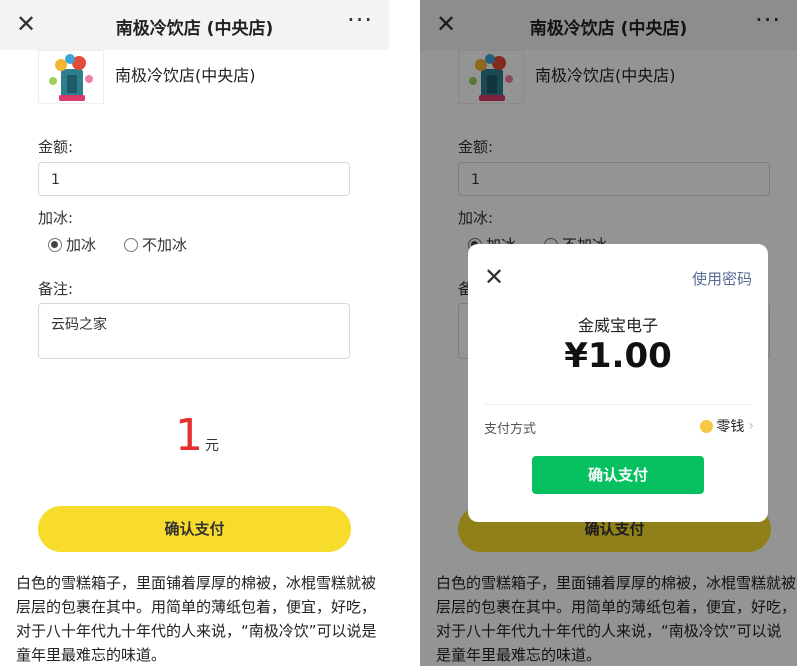 This screenshot has width=797, height=666. What do you see at coordinates (189, 435) in the screenshot?
I see `total-value: 1` at bounding box center [189, 435].